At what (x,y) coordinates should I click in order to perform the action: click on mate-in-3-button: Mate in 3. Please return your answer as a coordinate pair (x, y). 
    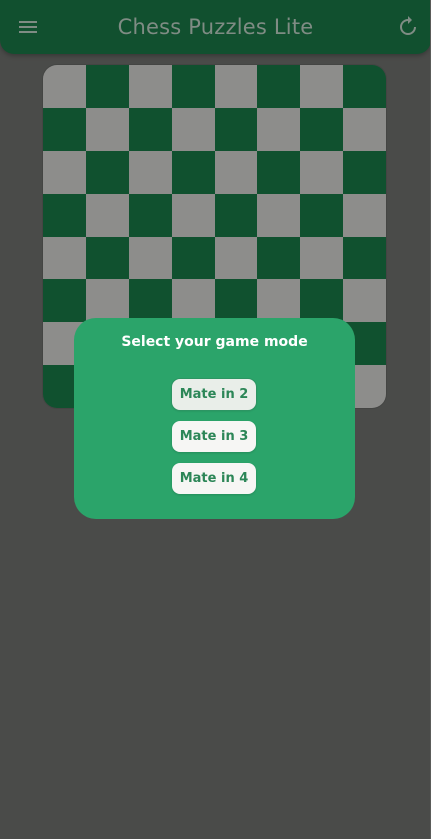
    Looking at the image, I should click on (214, 436).